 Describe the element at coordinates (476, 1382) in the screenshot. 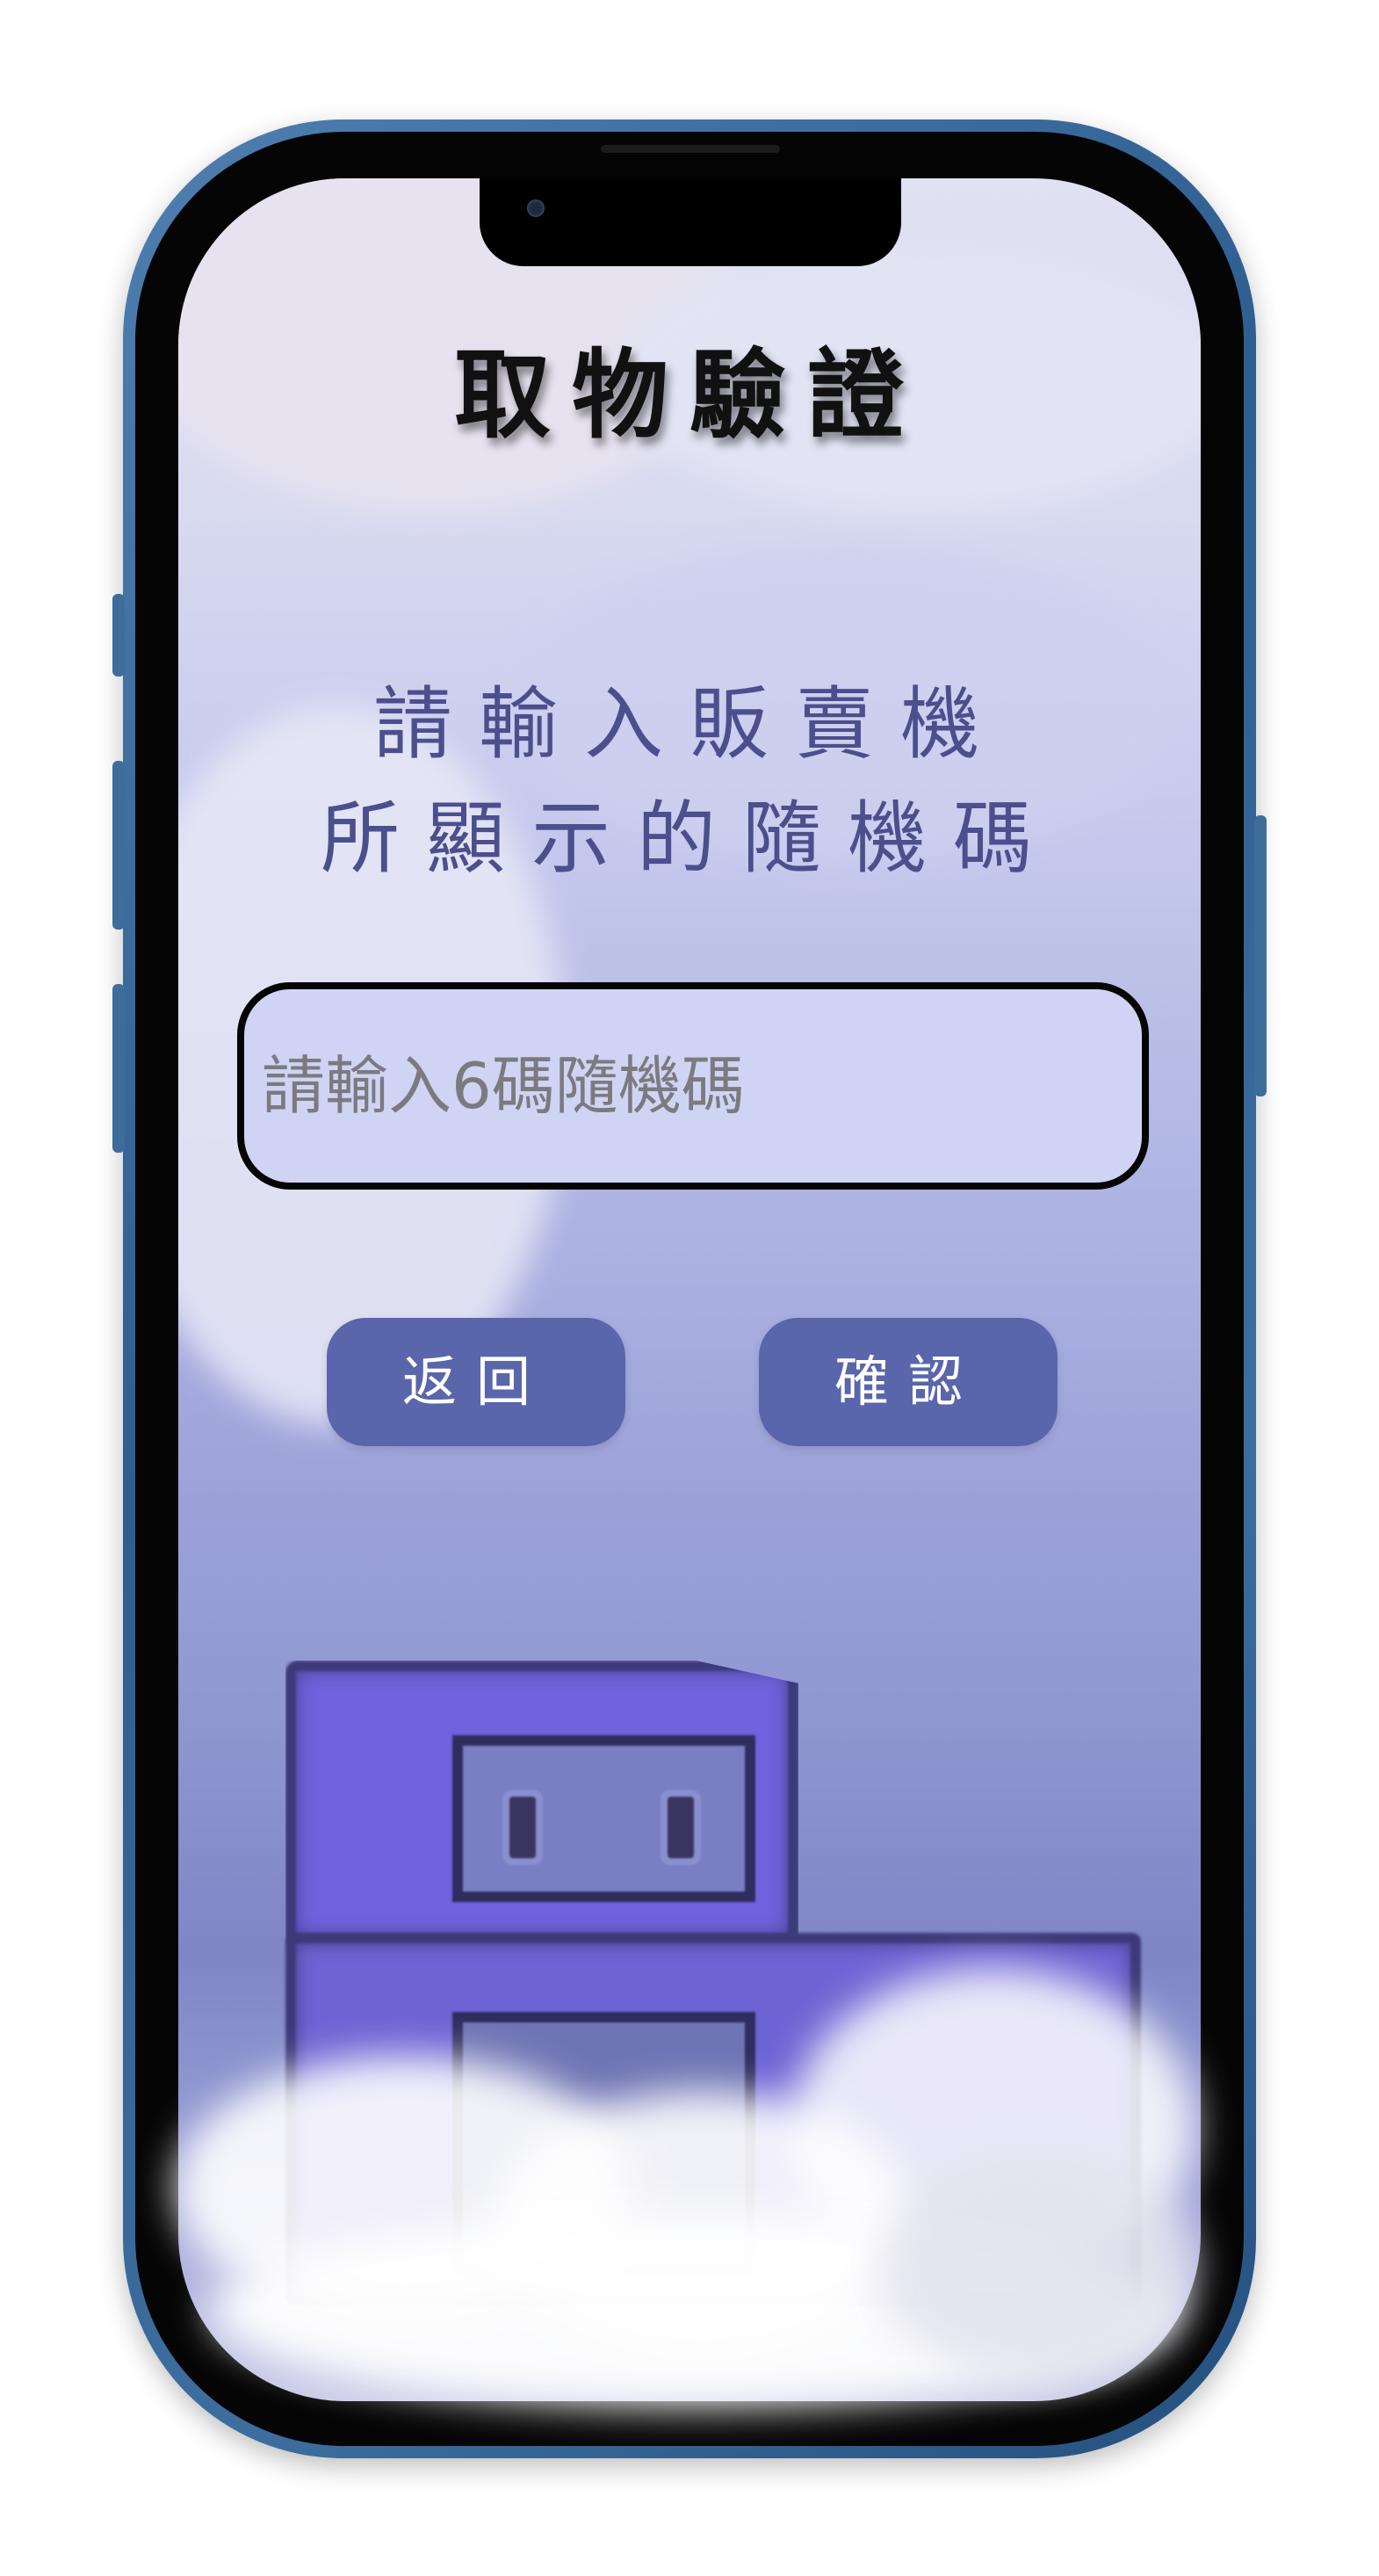

I see `back-button: 返回` at that location.